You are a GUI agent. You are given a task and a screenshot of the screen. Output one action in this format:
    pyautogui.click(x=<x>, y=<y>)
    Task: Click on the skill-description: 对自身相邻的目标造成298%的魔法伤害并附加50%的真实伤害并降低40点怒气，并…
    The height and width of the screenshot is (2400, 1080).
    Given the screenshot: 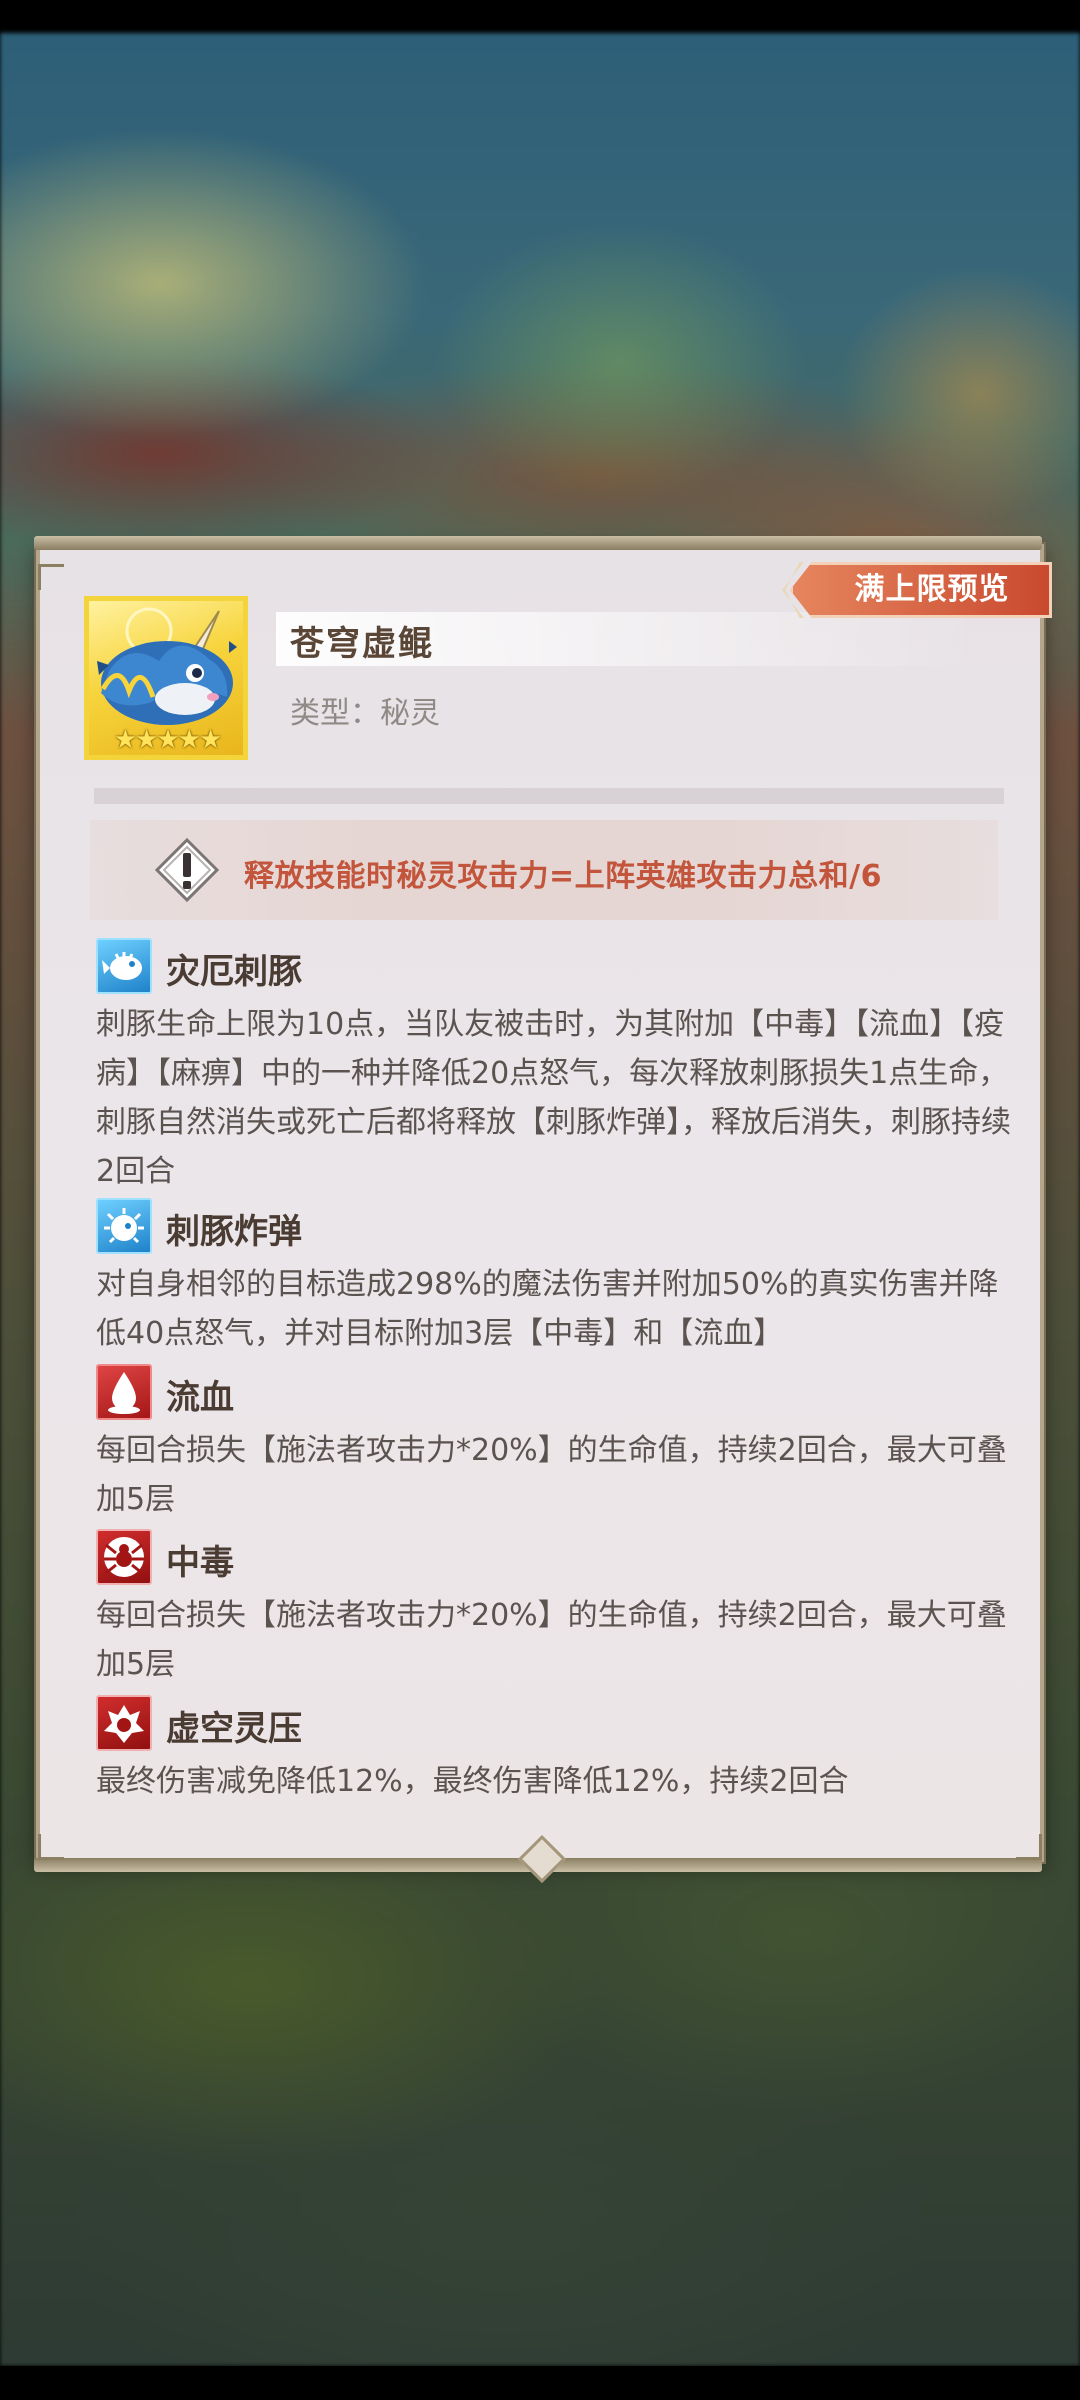 What is the action you would take?
    pyautogui.click(x=547, y=1309)
    